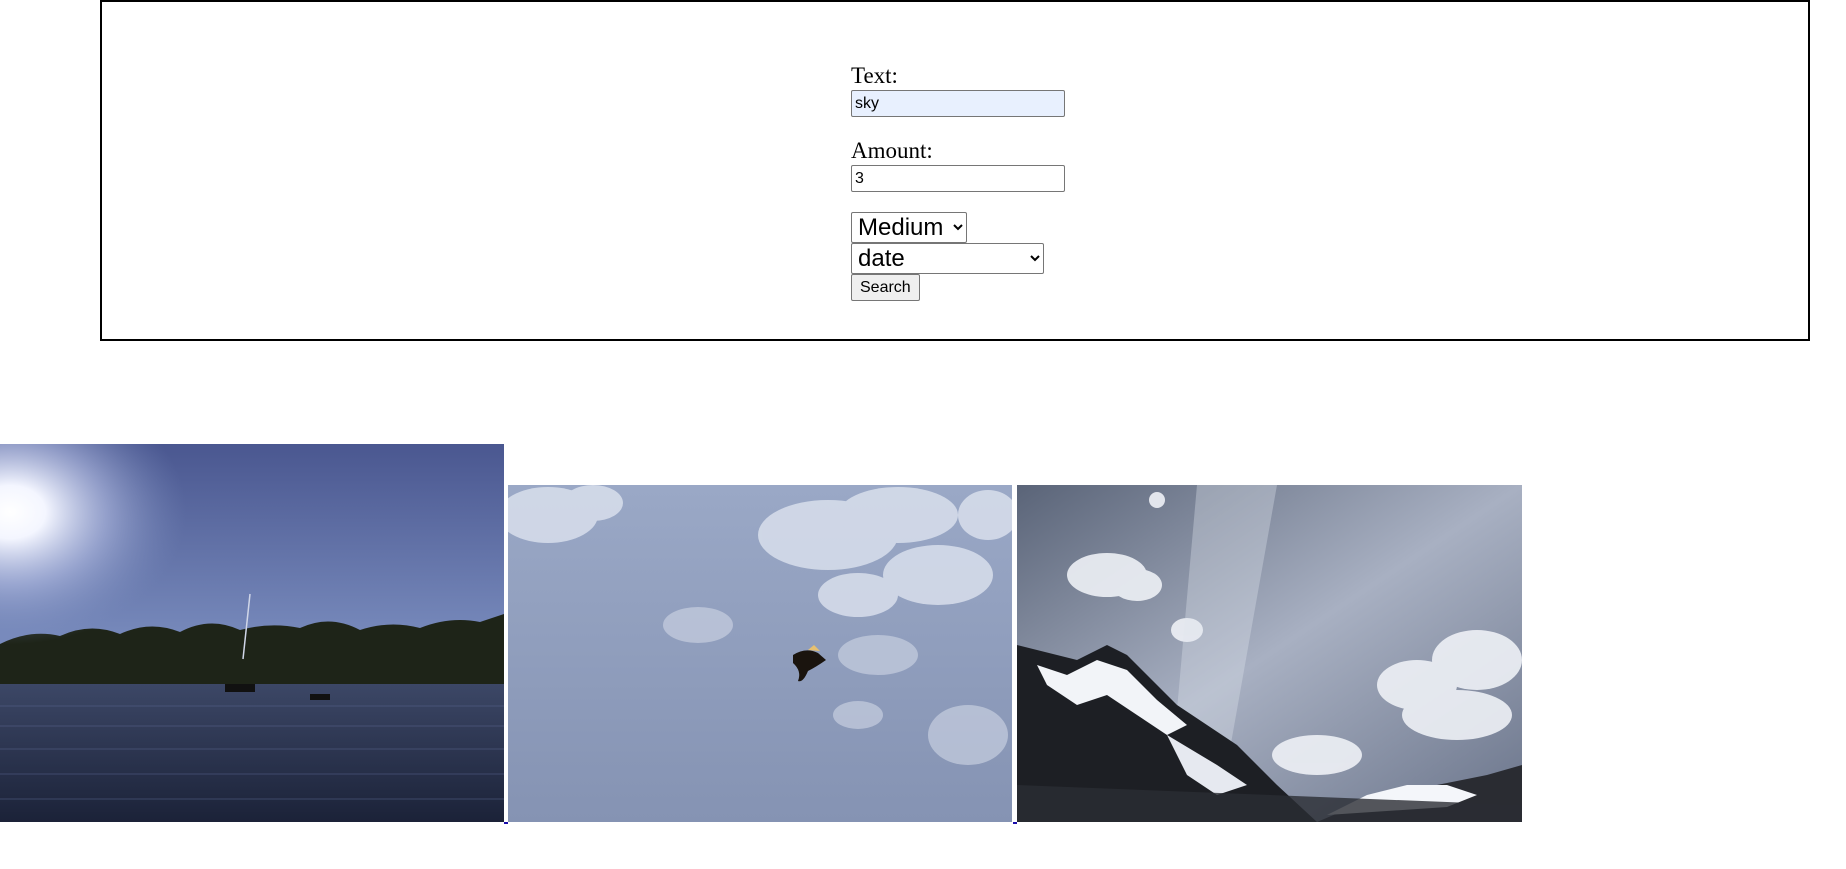 The height and width of the screenshot is (869, 1846). I want to click on bird-sky-photo, so click(760, 653).